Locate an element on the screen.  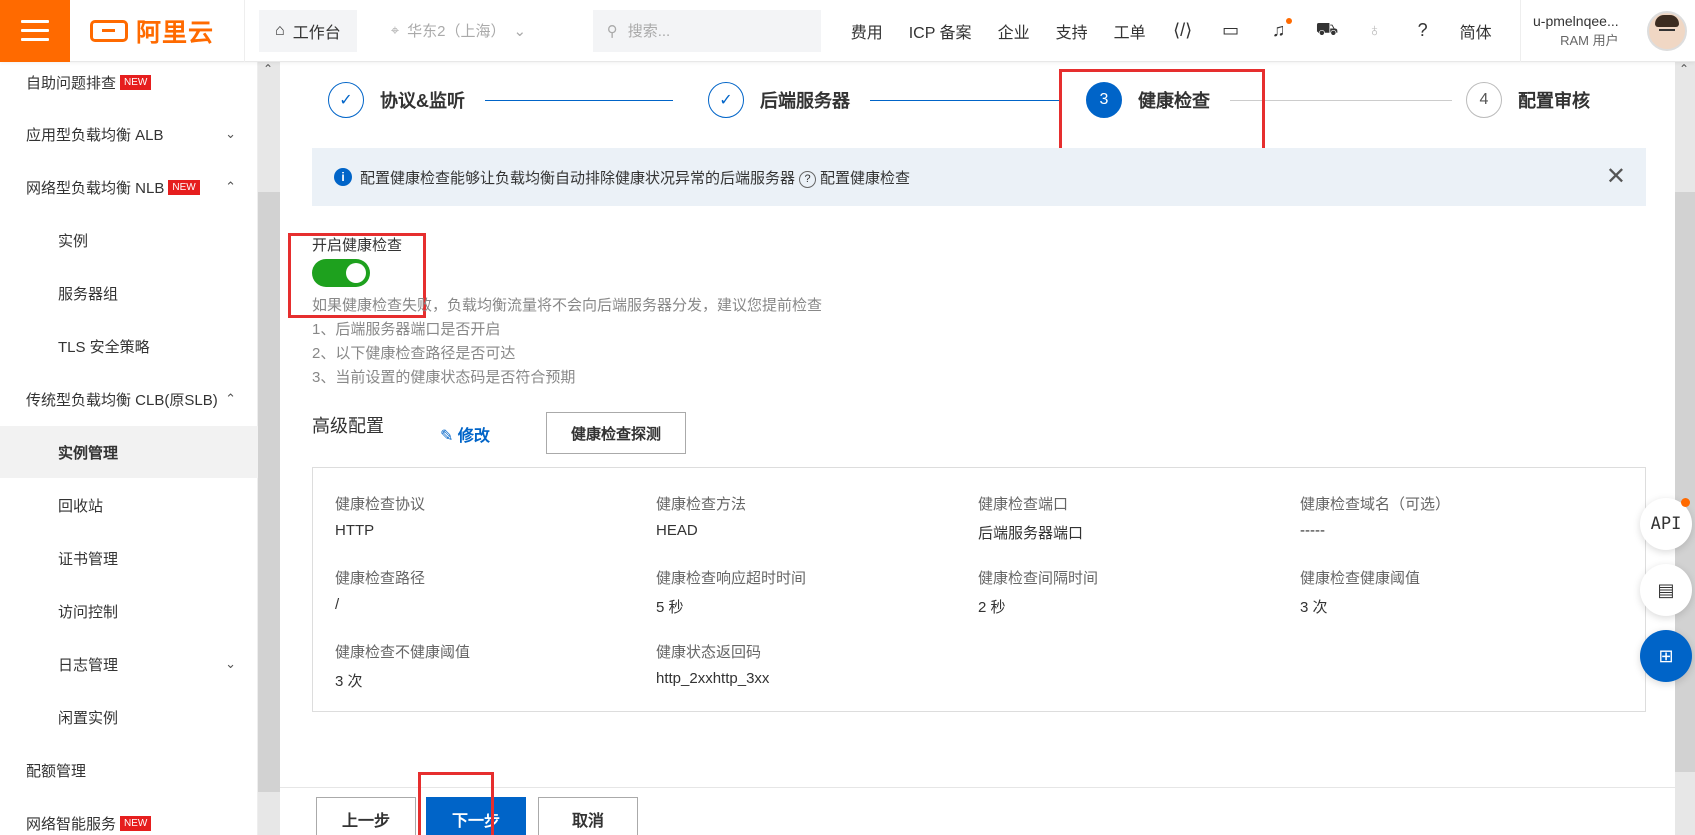
config-key: 健康检查端口 is located at coordinates (1023, 504).